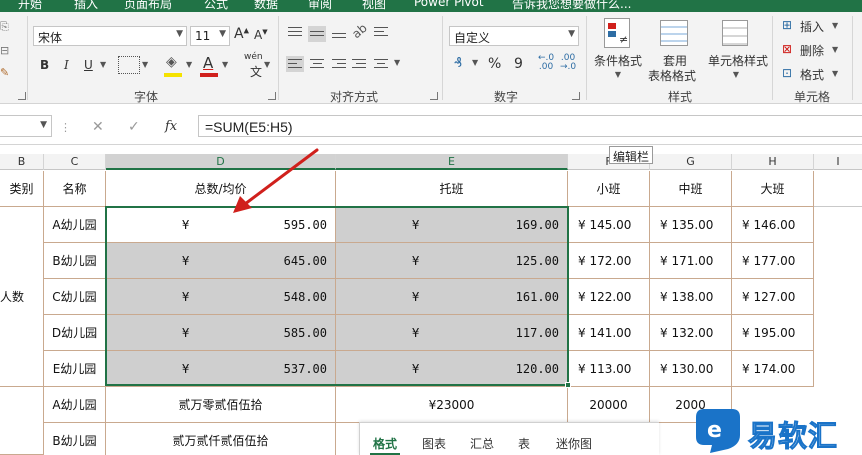 The height and width of the screenshot is (455, 862). What do you see at coordinates (171, 126) in the screenshot?
I see `insert-function-button: fx` at bounding box center [171, 126].